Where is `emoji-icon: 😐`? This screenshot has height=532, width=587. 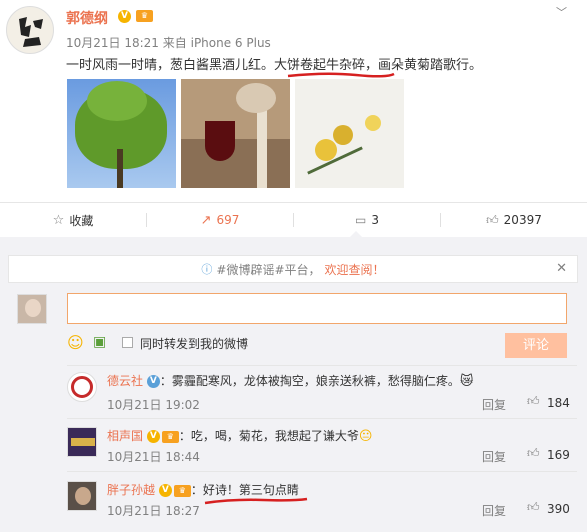
emoji-icon: 😐 is located at coordinates (365, 436).